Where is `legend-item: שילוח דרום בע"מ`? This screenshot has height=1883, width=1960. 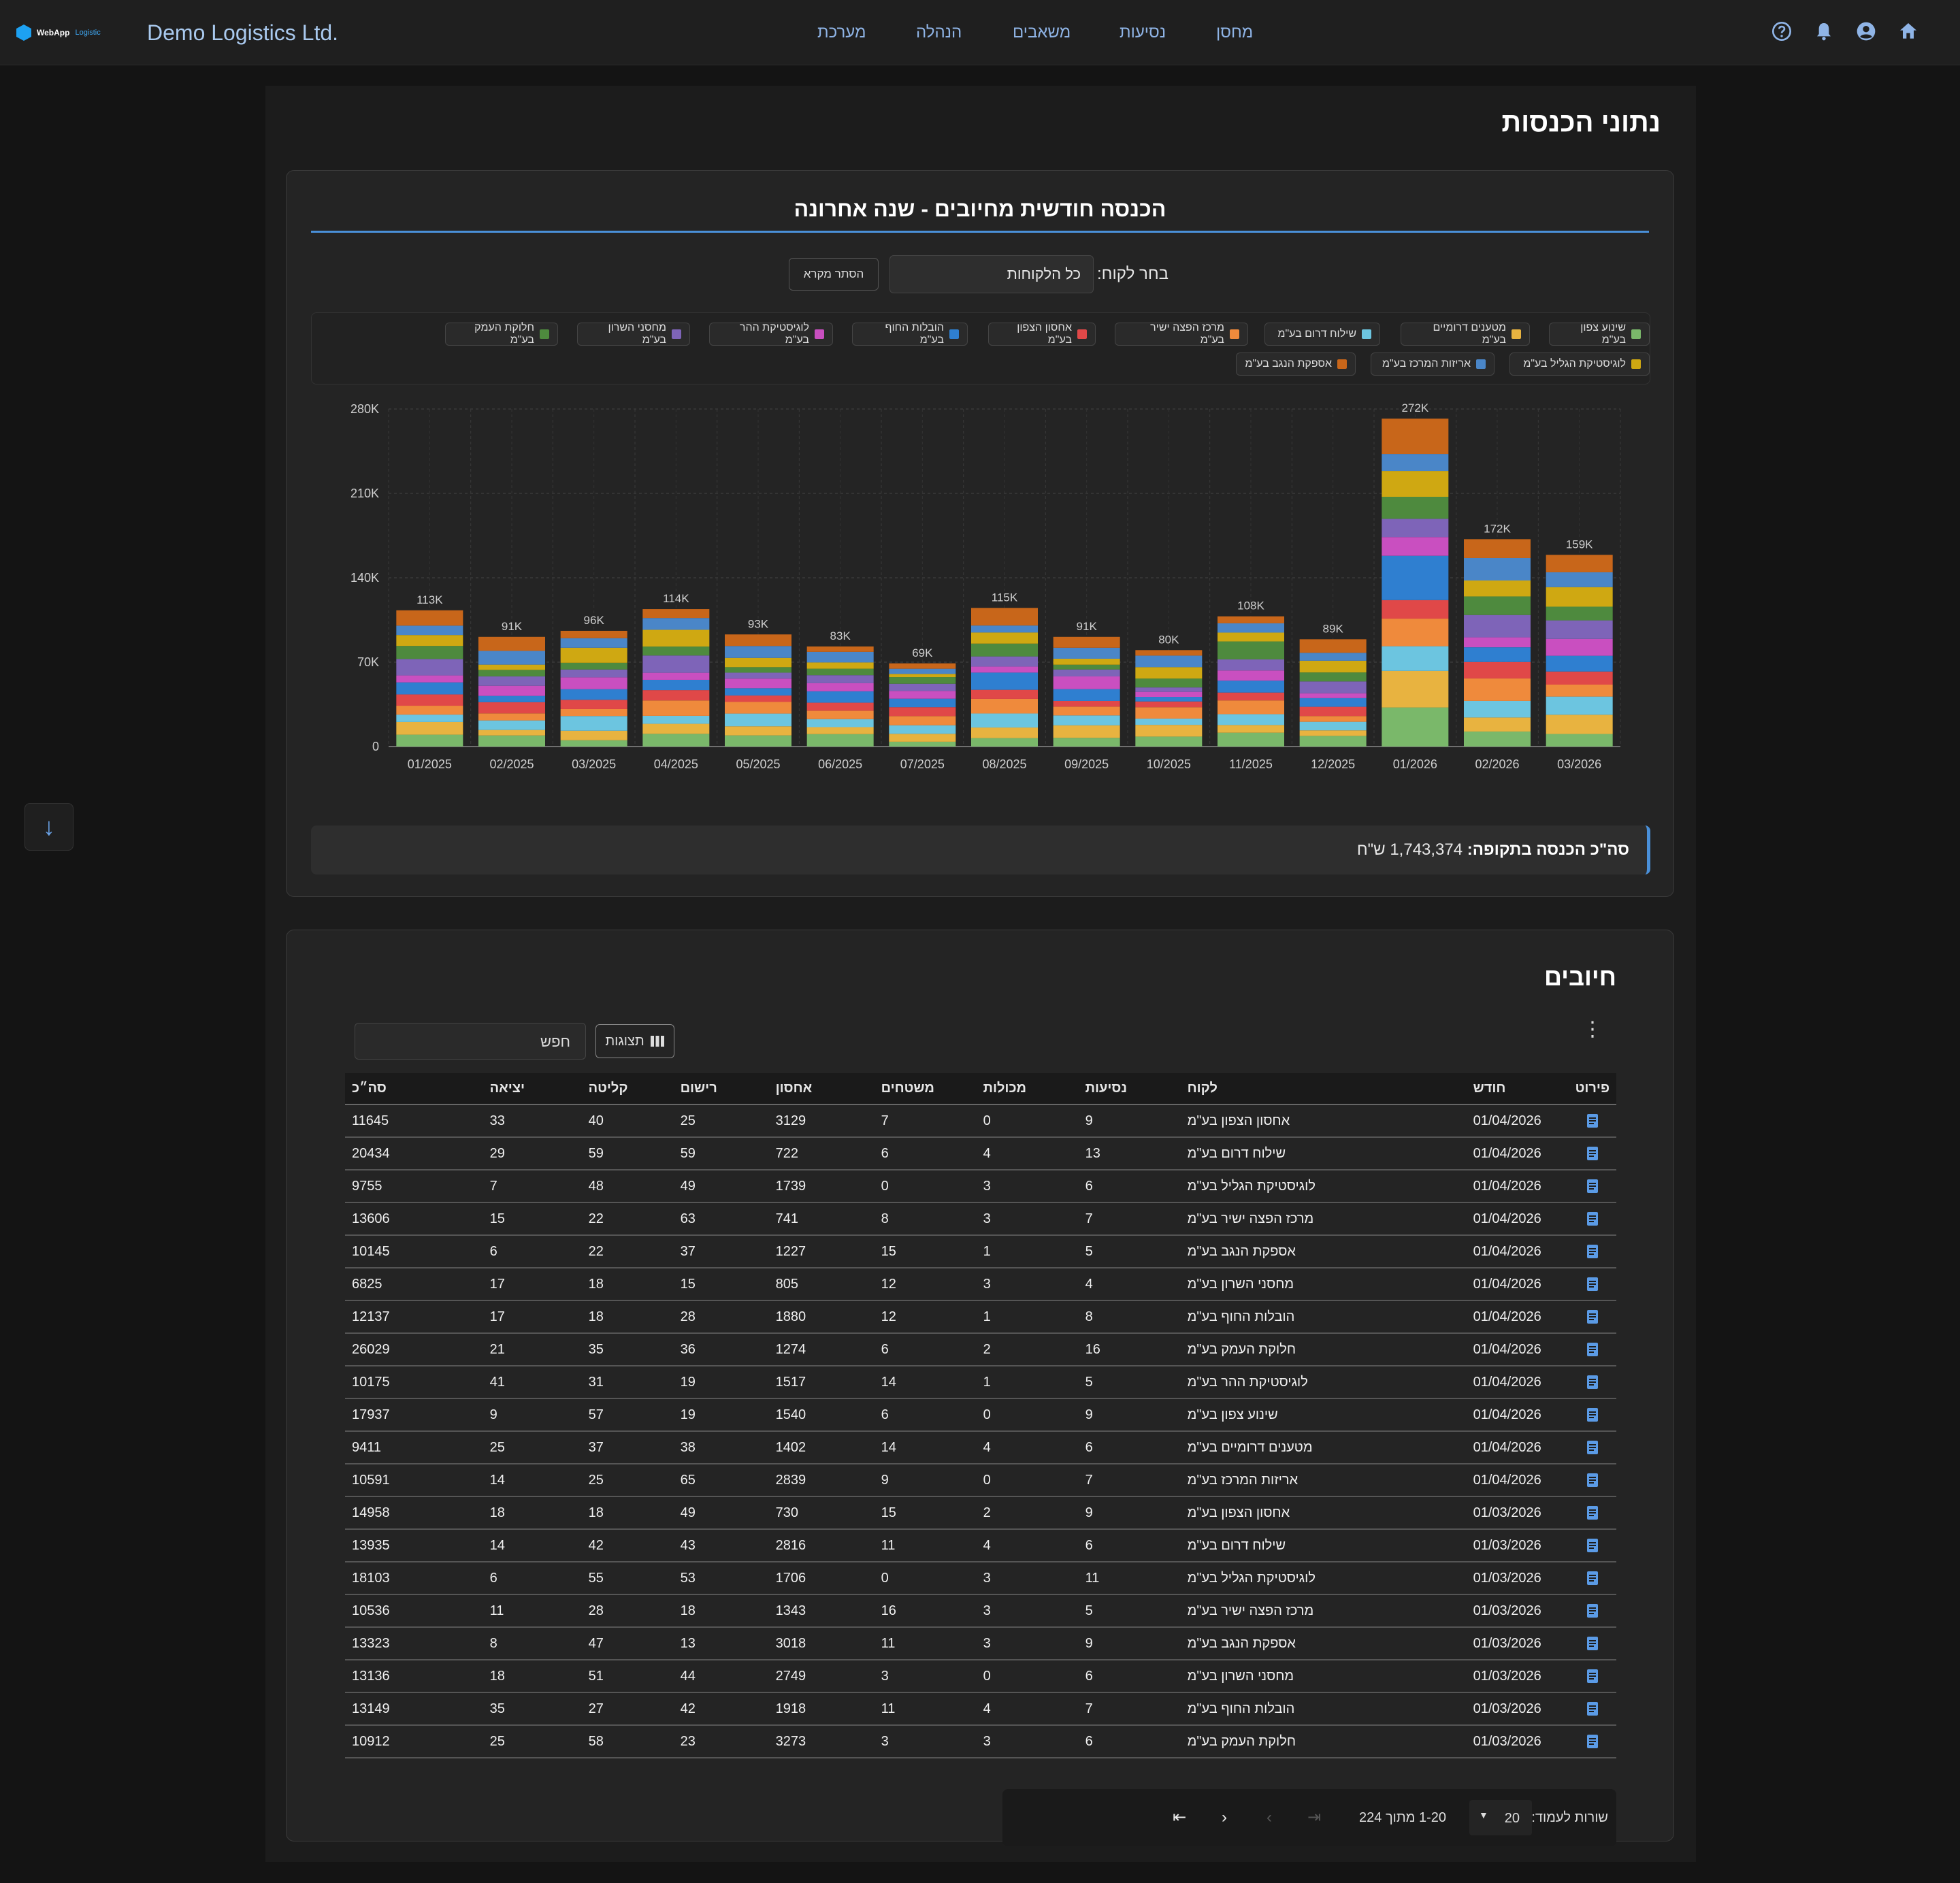 legend-item: שילוח דרום בע"מ is located at coordinates (1322, 334).